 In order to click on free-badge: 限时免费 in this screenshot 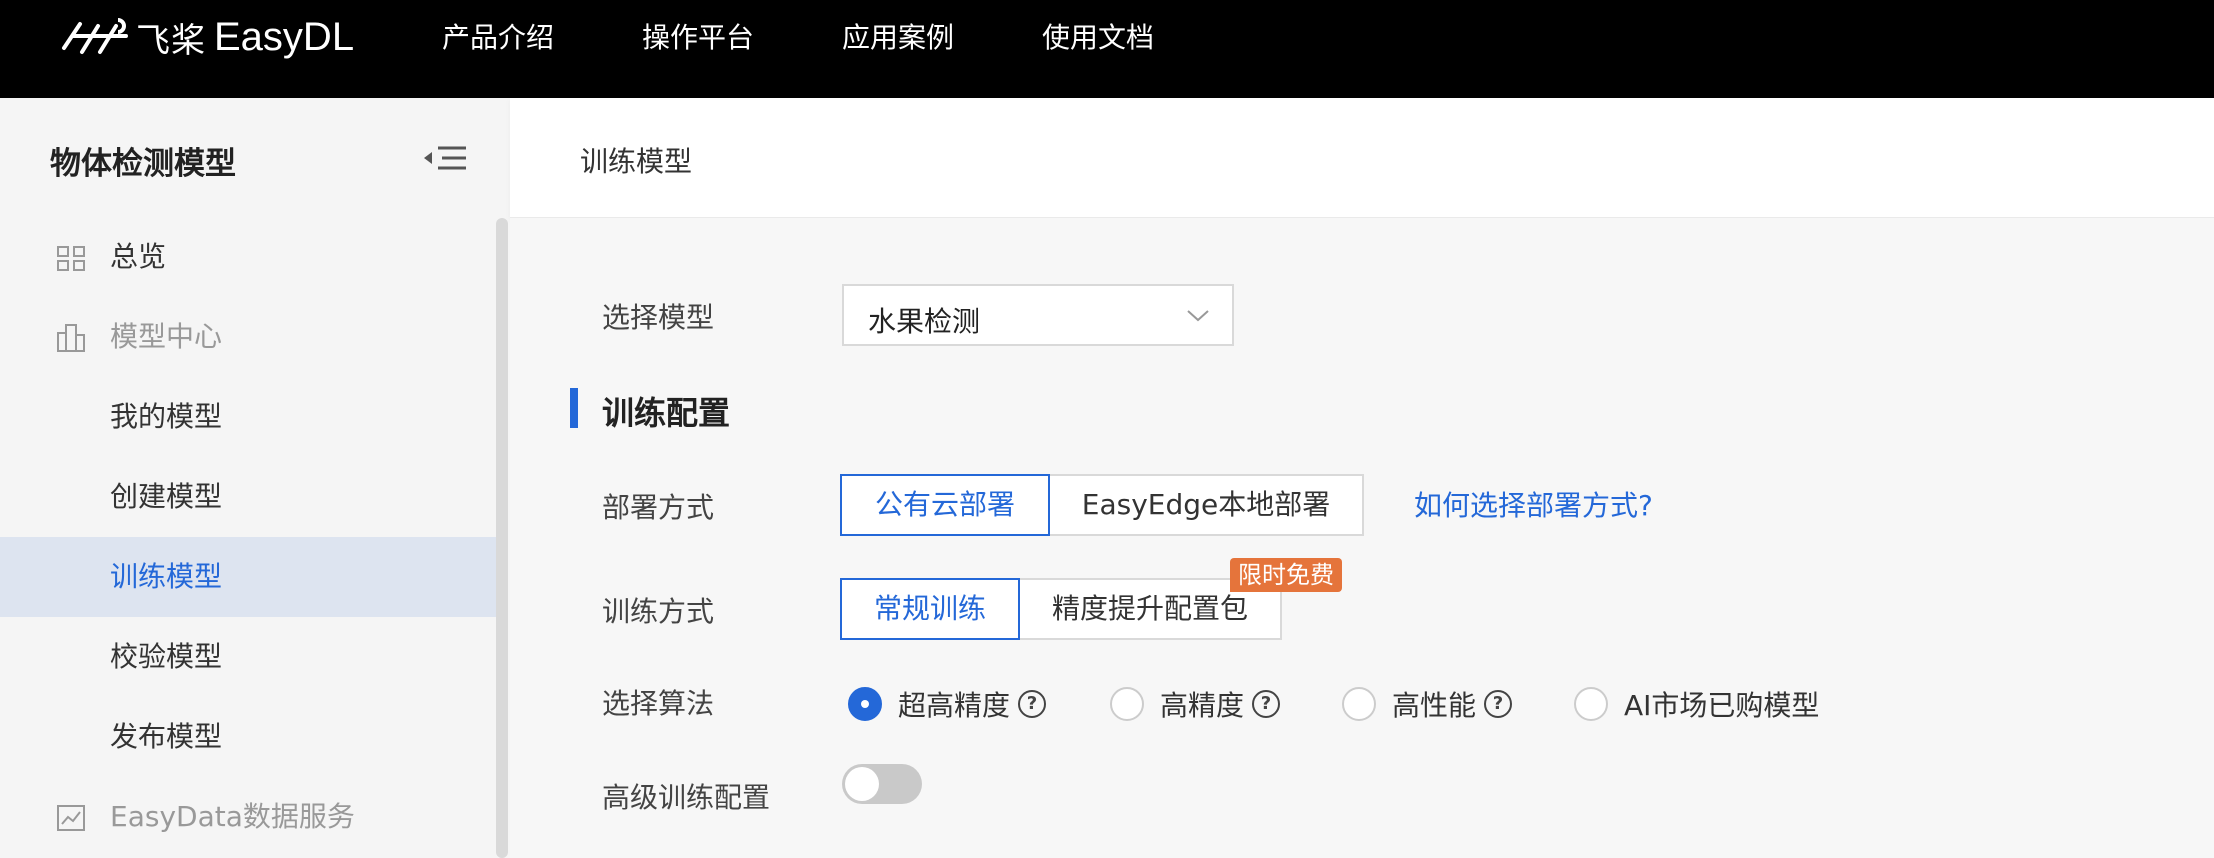, I will do `click(1286, 575)`.